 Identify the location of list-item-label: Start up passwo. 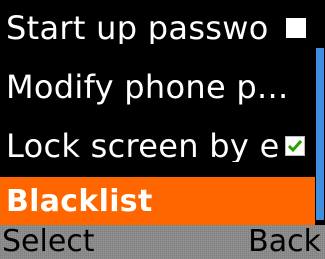
(137, 27).